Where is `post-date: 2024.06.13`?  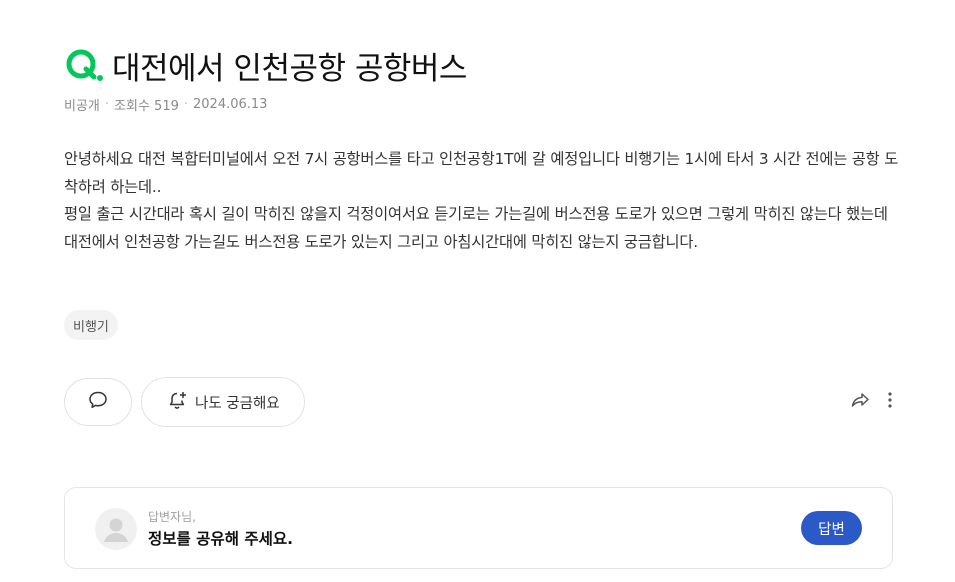 post-date: 2024.06.13 is located at coordinates (230, 104).